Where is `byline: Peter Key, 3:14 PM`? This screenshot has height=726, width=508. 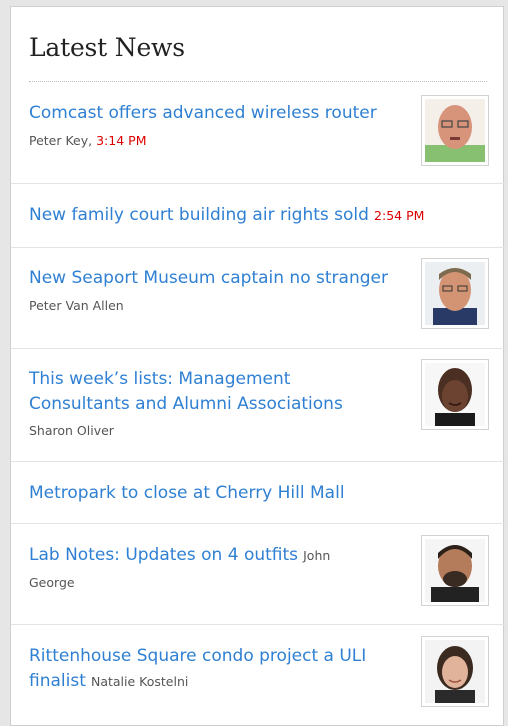 byline: Peter Key, 3:14 PM is located at coordinates (87, 140).